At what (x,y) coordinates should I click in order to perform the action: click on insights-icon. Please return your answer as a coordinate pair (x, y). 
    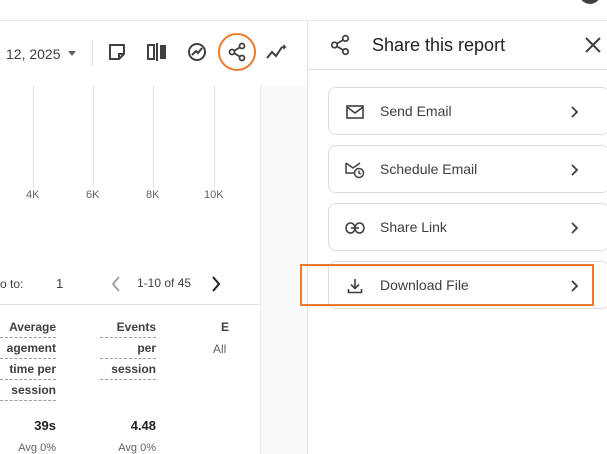
    Looking at the image, I should click on (197, 52).